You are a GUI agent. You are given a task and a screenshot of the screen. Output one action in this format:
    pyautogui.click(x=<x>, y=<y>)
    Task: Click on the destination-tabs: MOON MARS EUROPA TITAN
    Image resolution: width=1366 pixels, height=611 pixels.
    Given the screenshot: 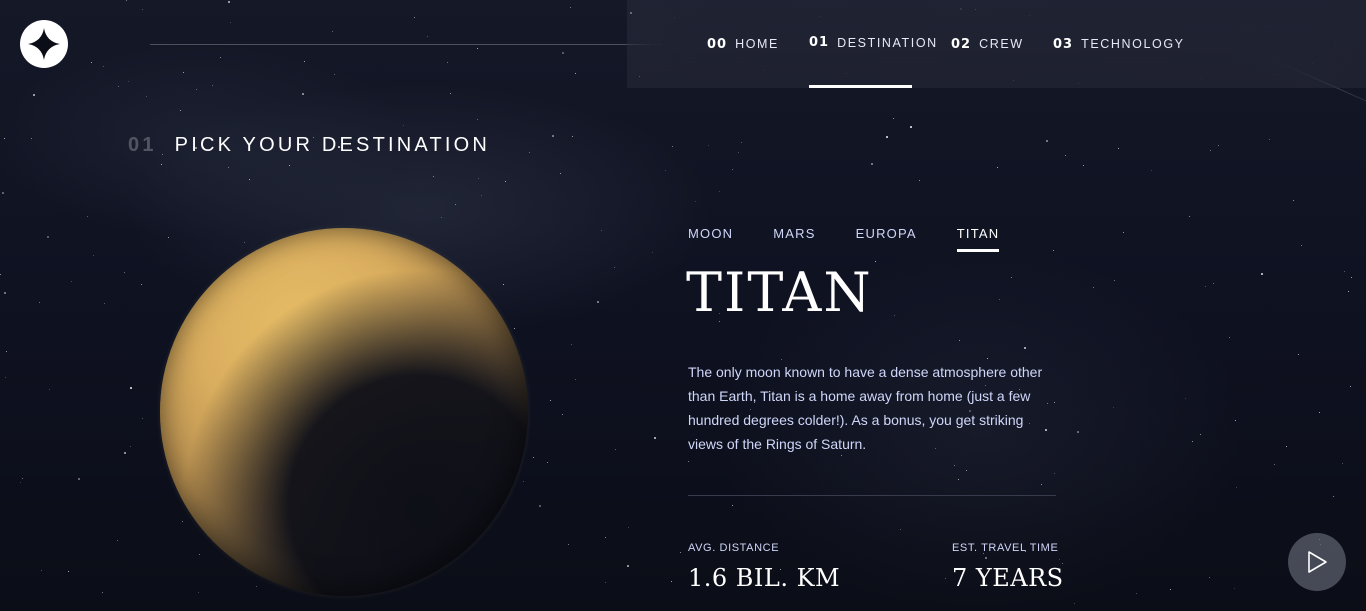 What is the action you would take?
    pyautogui.click(x=844, y=239)
    